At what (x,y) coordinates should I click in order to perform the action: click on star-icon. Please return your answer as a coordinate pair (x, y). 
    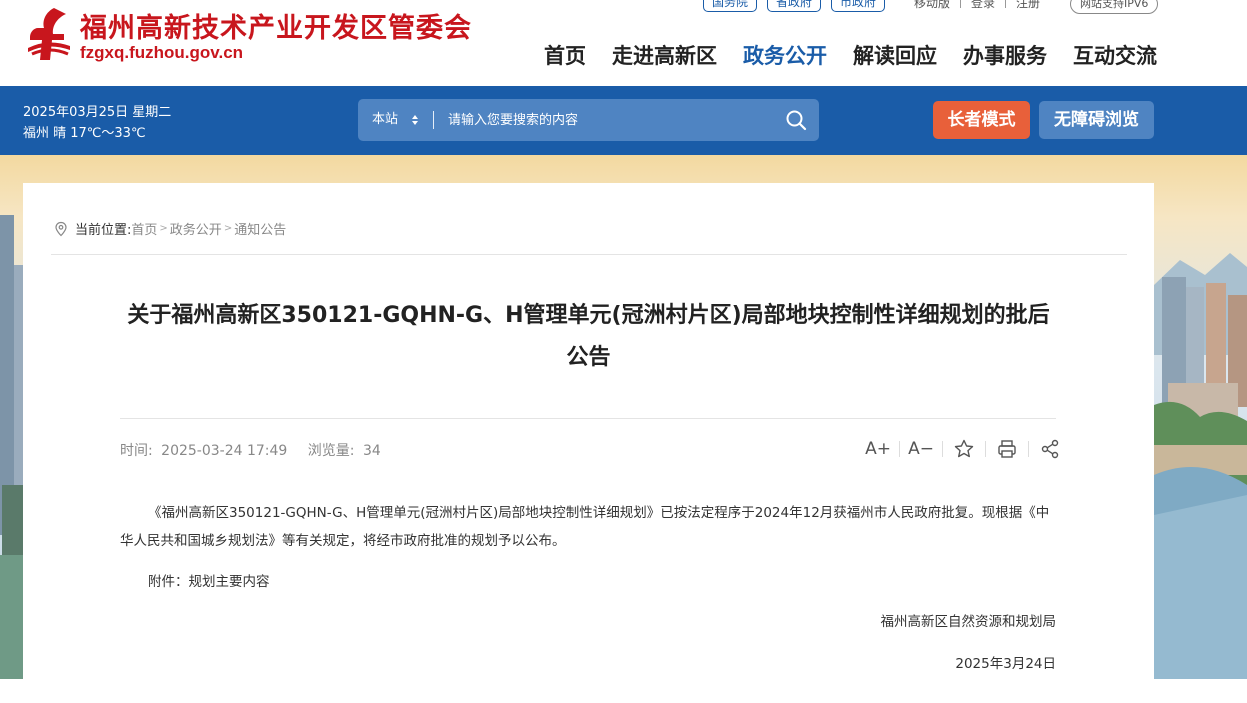
    Looking at the image, I should click on (964, 448).